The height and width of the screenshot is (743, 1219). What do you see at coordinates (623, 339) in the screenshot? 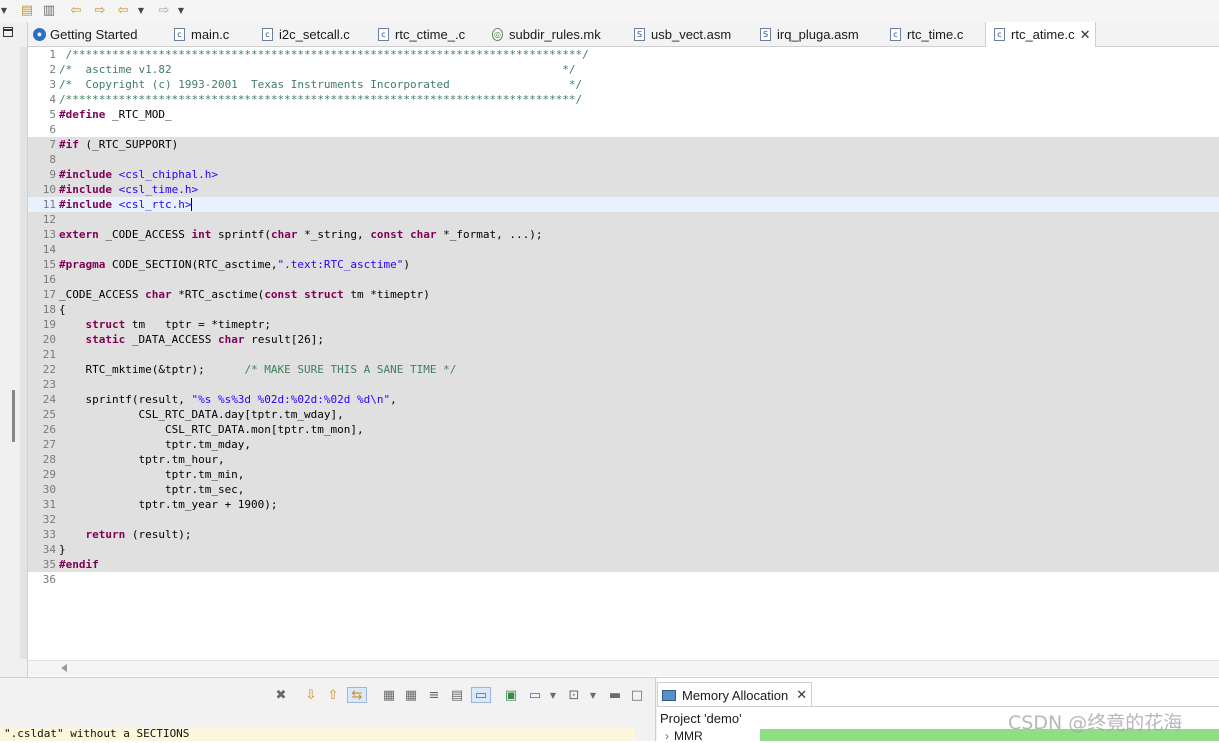
I see `code-line: 20 static _DATA_ACCESS char result[26];` at bounding box center [623, 339].